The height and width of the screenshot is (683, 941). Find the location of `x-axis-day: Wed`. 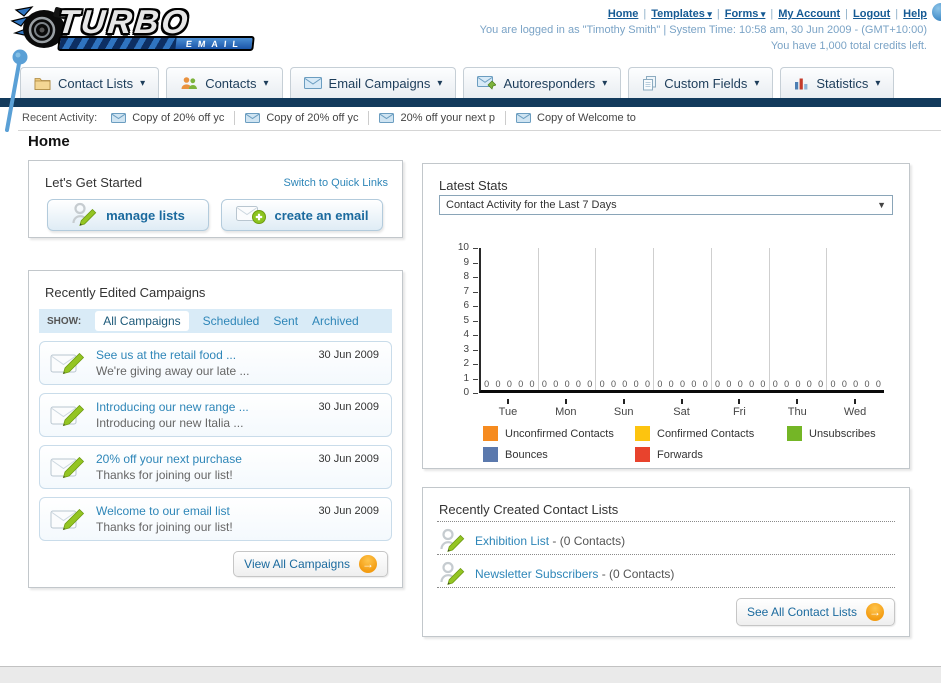

x-axis-day: Wed is located at coordinates (855, 408).